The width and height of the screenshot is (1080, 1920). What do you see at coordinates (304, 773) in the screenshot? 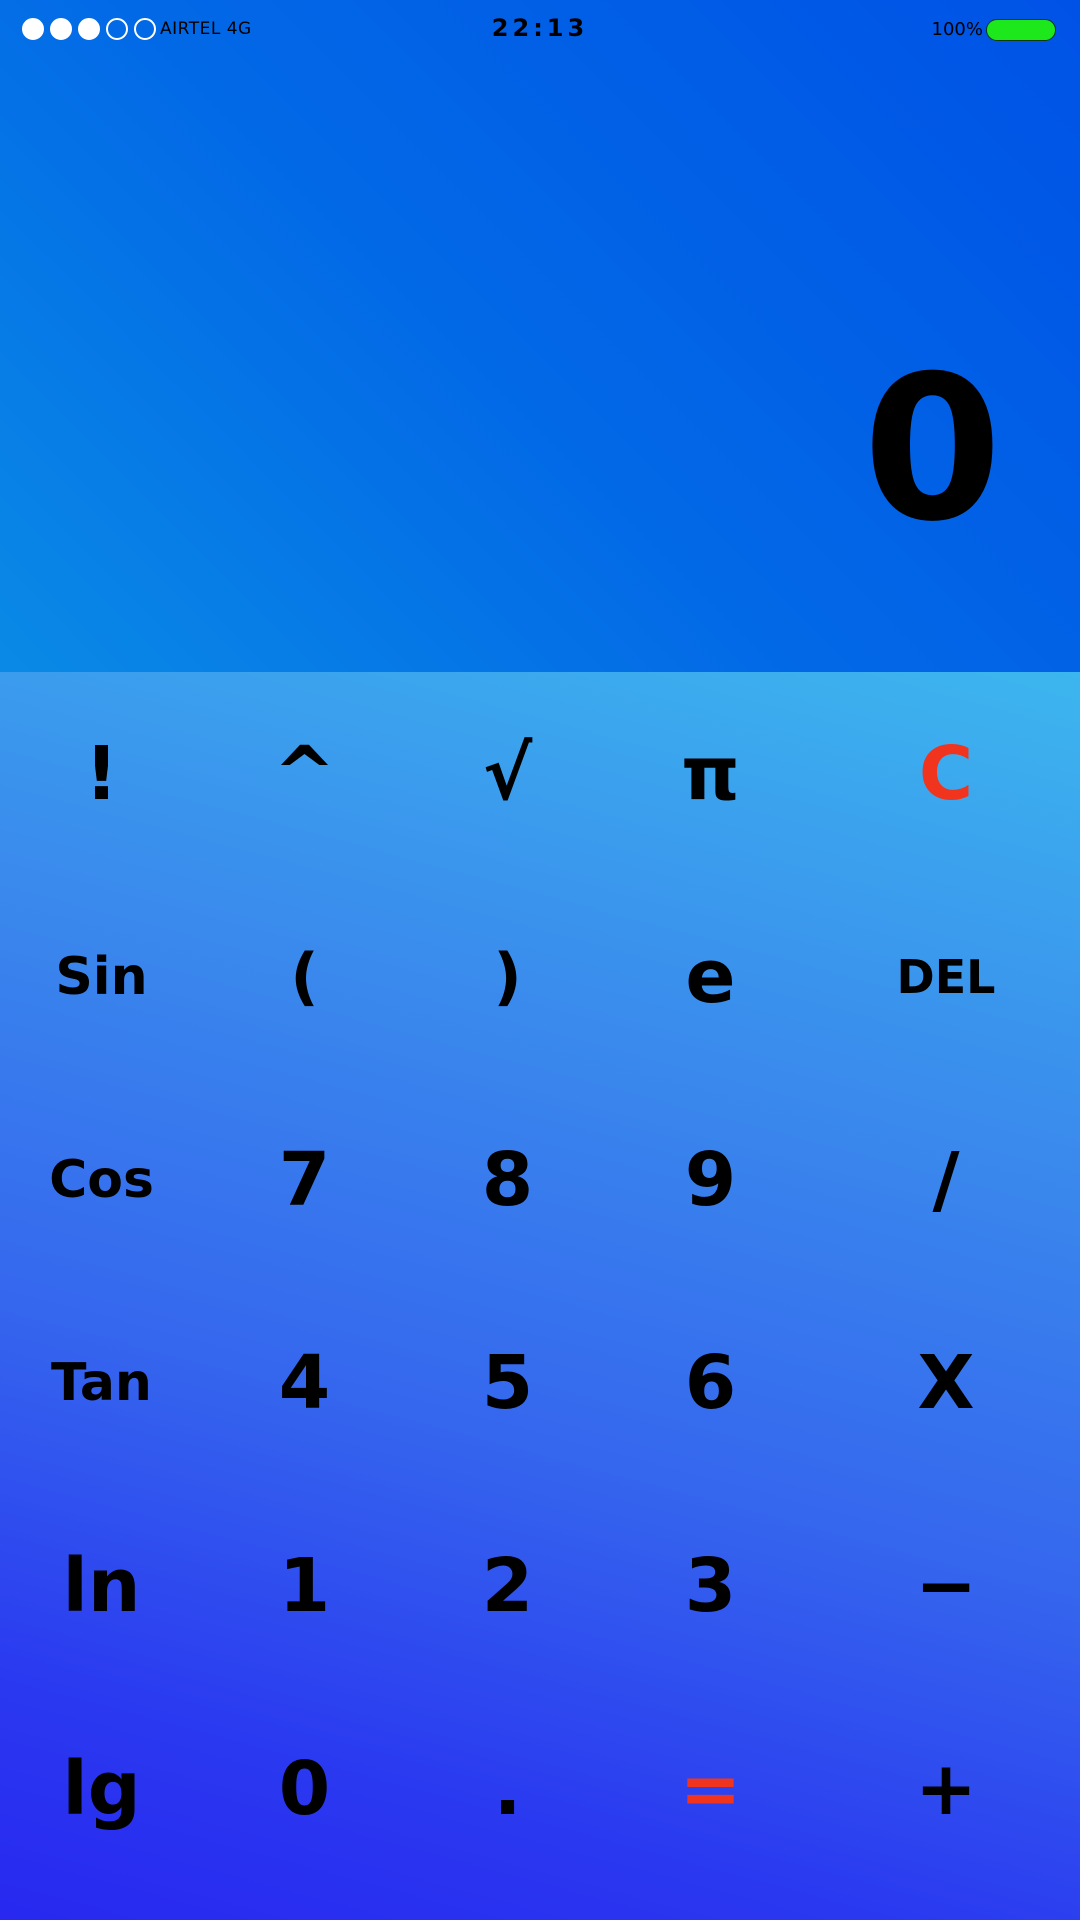
I see `power-key: ^` at bounding box center [304, 773].